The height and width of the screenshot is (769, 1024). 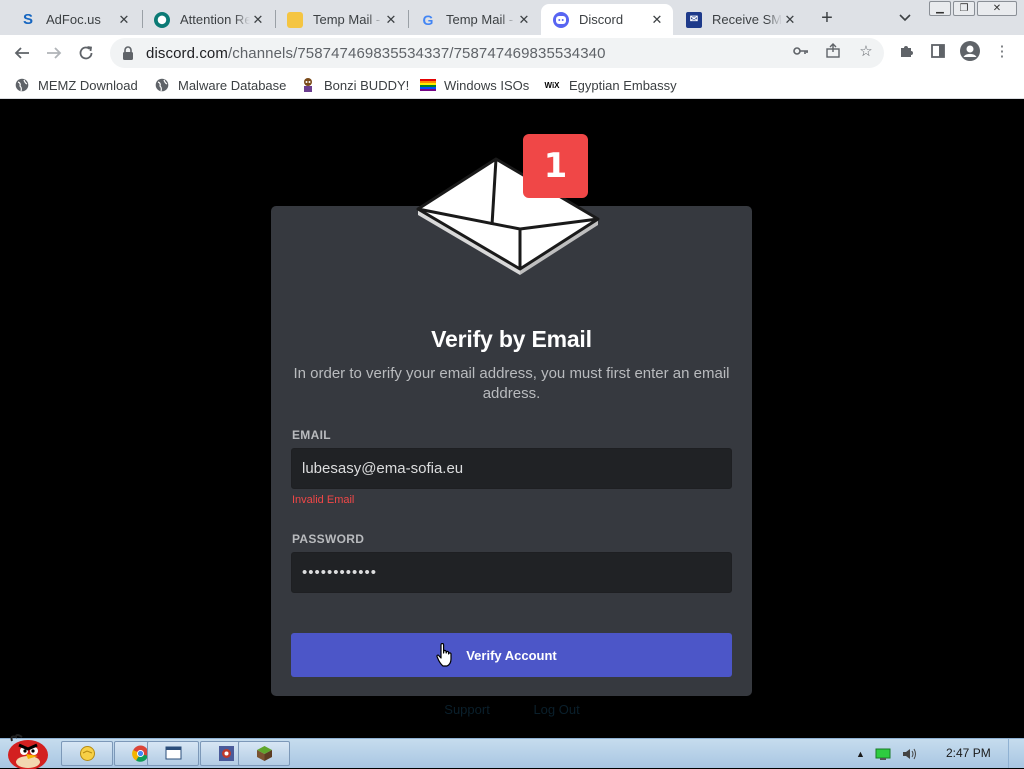 What do you see at coordinates (88, 85) in the screenshot?
I see `bookmark-label: MEMZ Download` at bounding box center [88, 85].